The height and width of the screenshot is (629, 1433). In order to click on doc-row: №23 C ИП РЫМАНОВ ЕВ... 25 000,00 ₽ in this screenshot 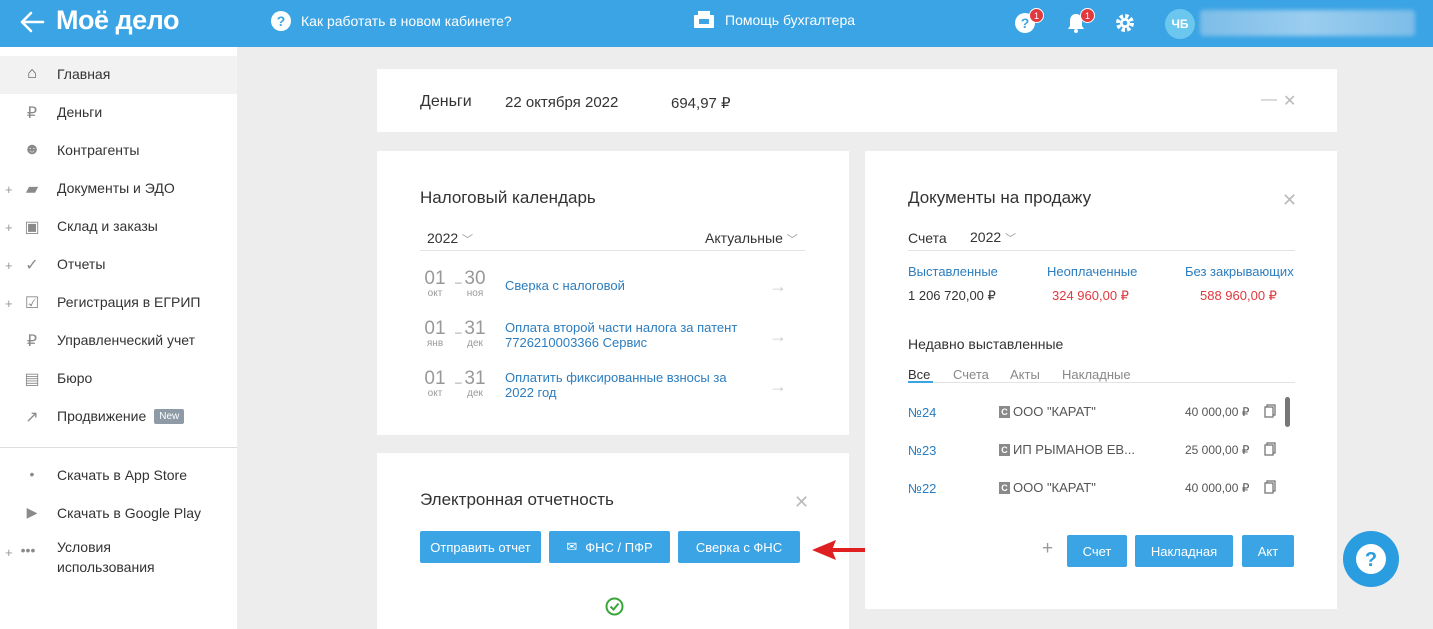, I will do `click(1101, 452)`.